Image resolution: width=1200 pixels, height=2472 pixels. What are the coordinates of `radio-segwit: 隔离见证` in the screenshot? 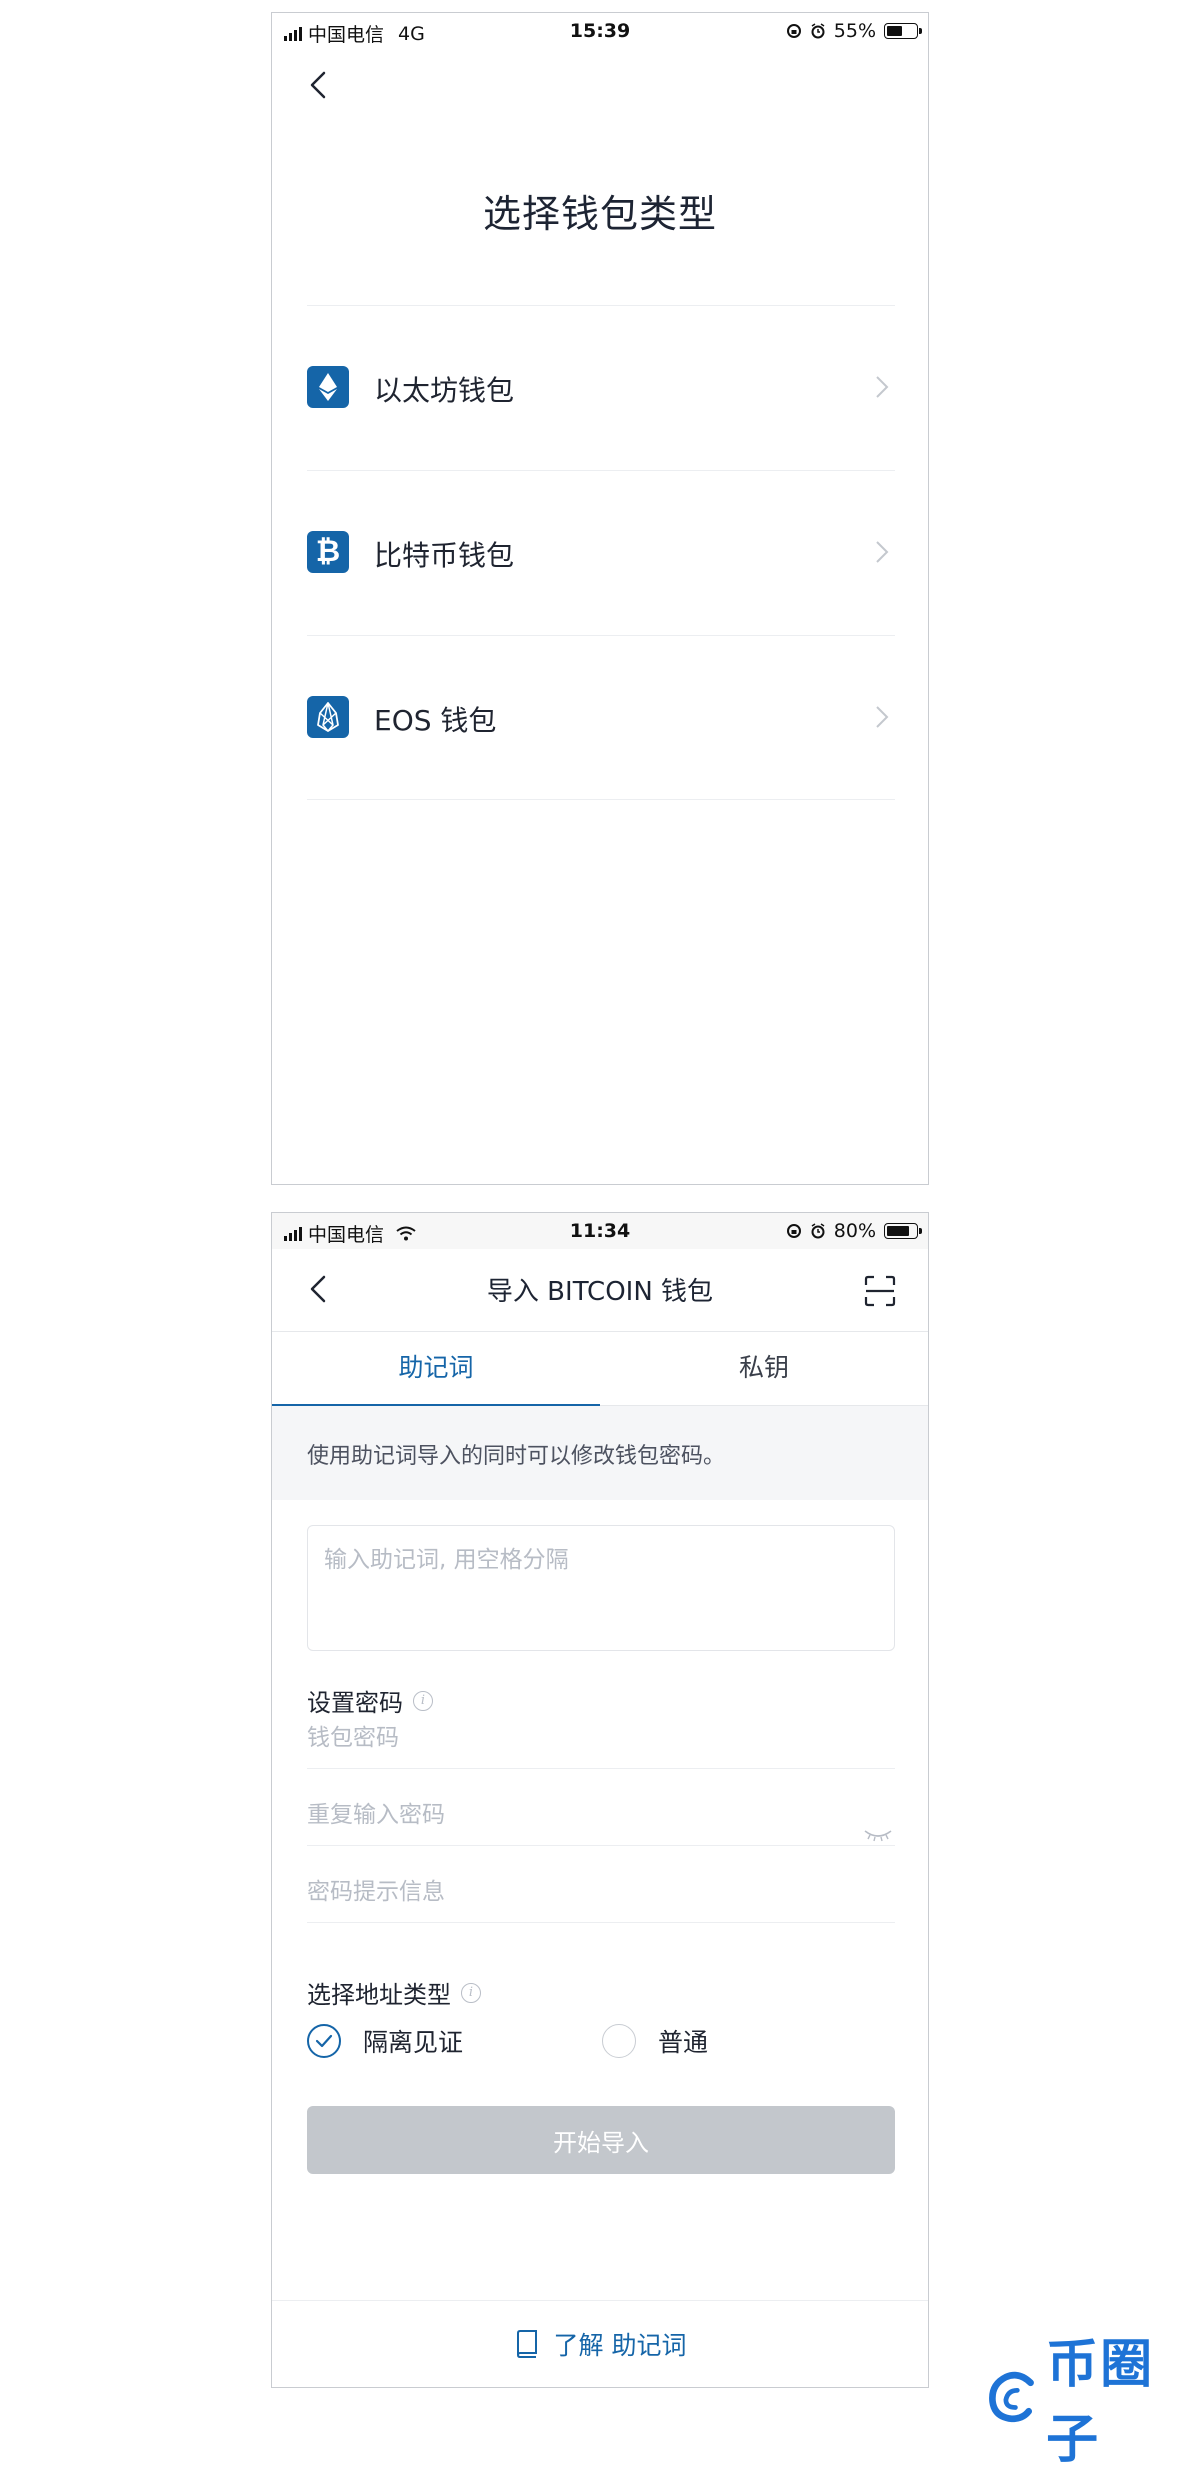 It's located at (385, 2041).